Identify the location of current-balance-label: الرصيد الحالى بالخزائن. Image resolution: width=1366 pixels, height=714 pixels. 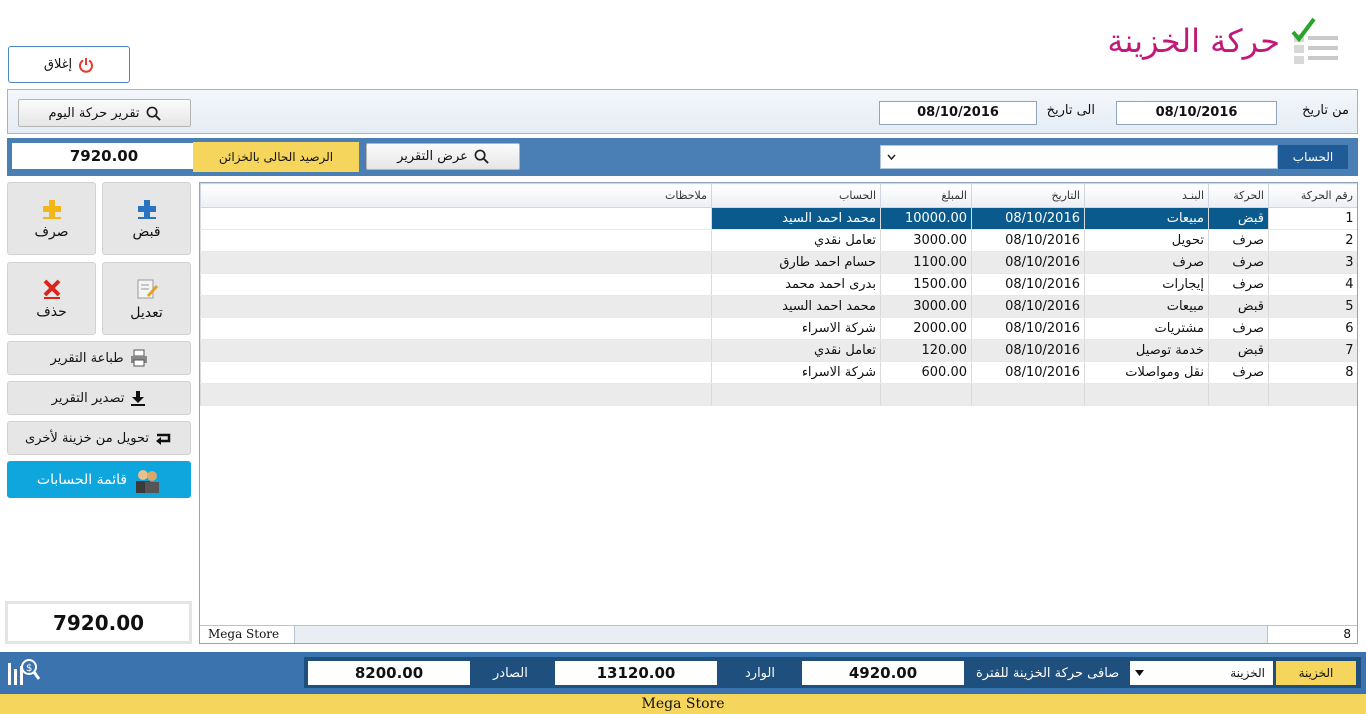
(276, 157).